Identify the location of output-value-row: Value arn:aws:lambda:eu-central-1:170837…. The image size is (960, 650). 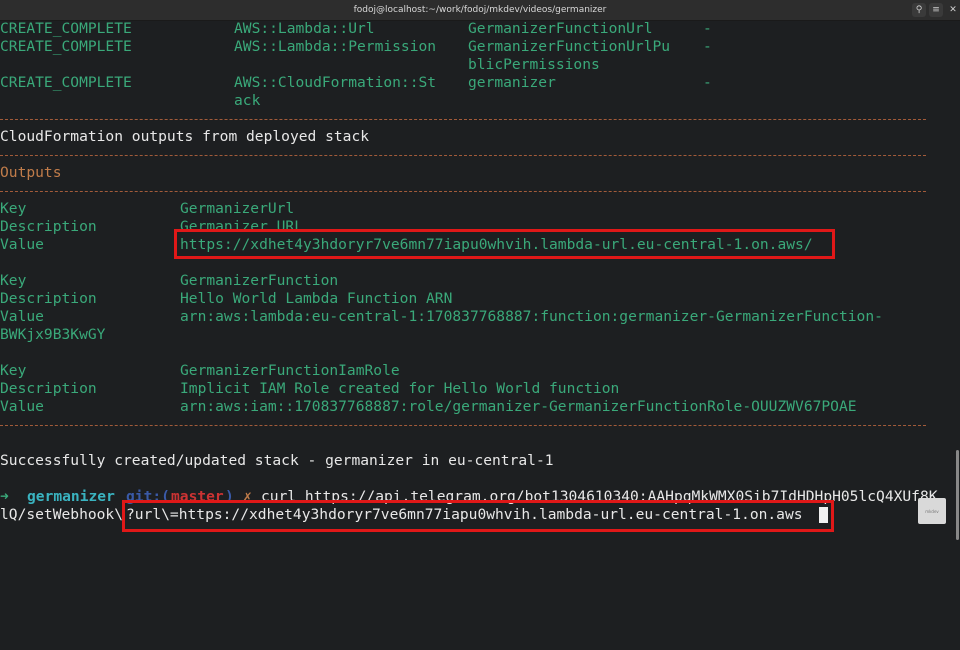
(441, 317).